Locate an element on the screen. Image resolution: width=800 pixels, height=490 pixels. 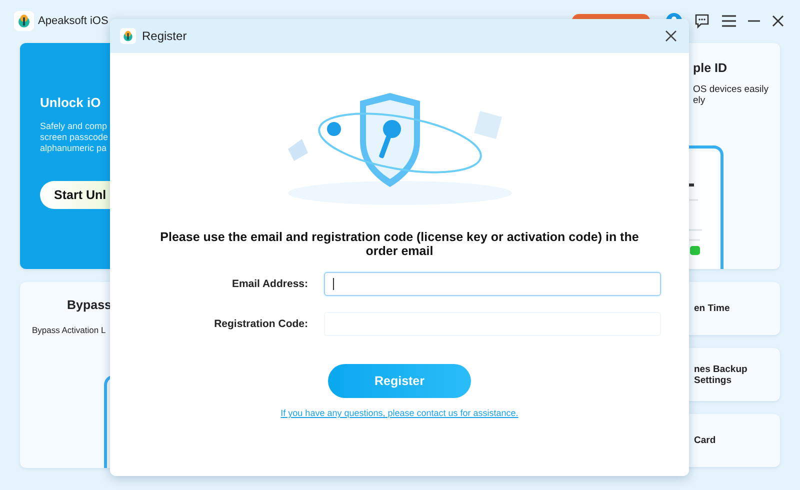
field-label: Registration Code: is located at coordinates (260, 324).